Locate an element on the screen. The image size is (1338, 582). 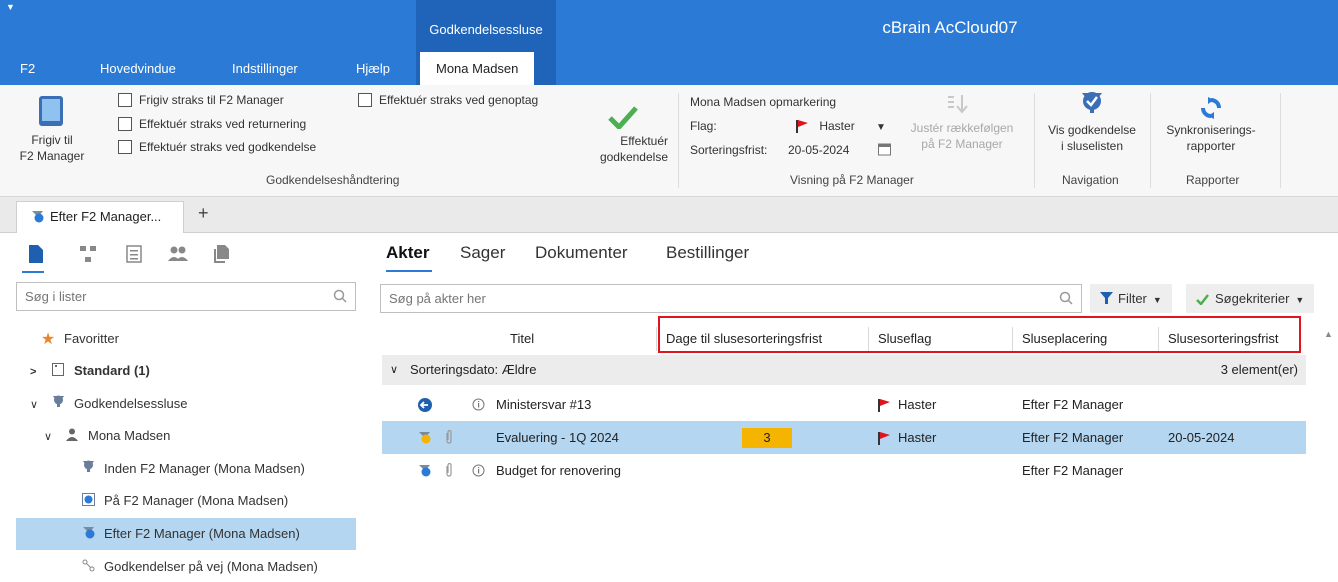
tree-label: På F2 Manager (Mona Madsen) is located at coordinates (196, 500).